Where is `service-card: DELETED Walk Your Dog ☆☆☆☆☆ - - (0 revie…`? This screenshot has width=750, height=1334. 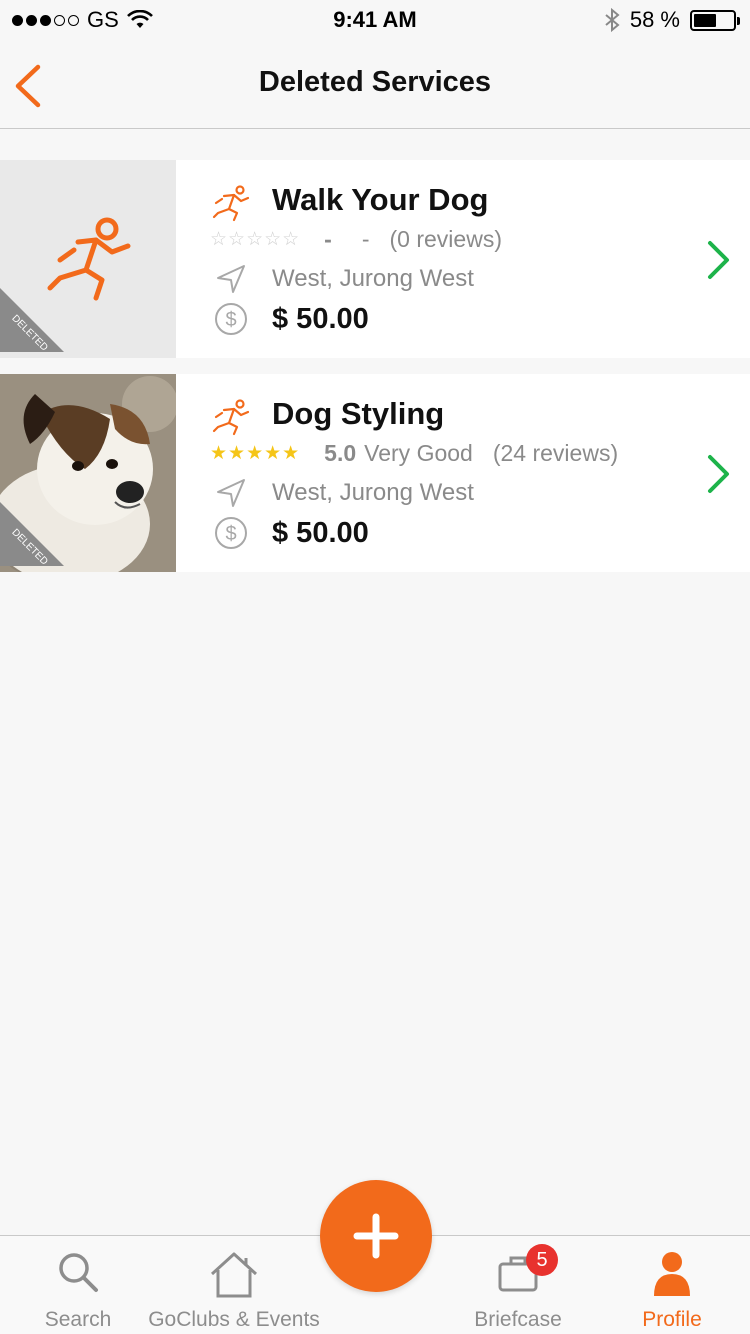 service-card: DELETED Walk Your Dog ☆☆☆☆☆ - - (0 revie… is located at coordinates (375, 259).